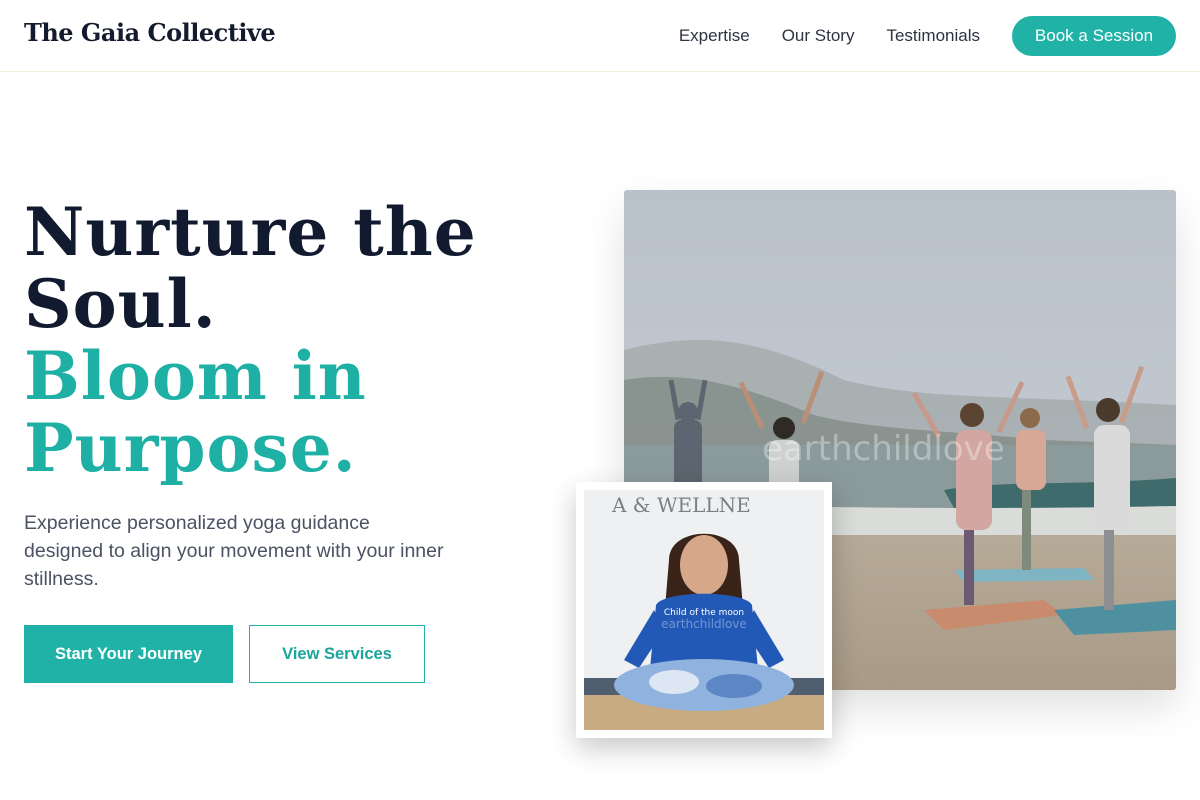  What do you see at coordinates (128, 654) in the screenshot?
I see `start-journey-button: Start Your Journey` at bounding box center [128, 654].